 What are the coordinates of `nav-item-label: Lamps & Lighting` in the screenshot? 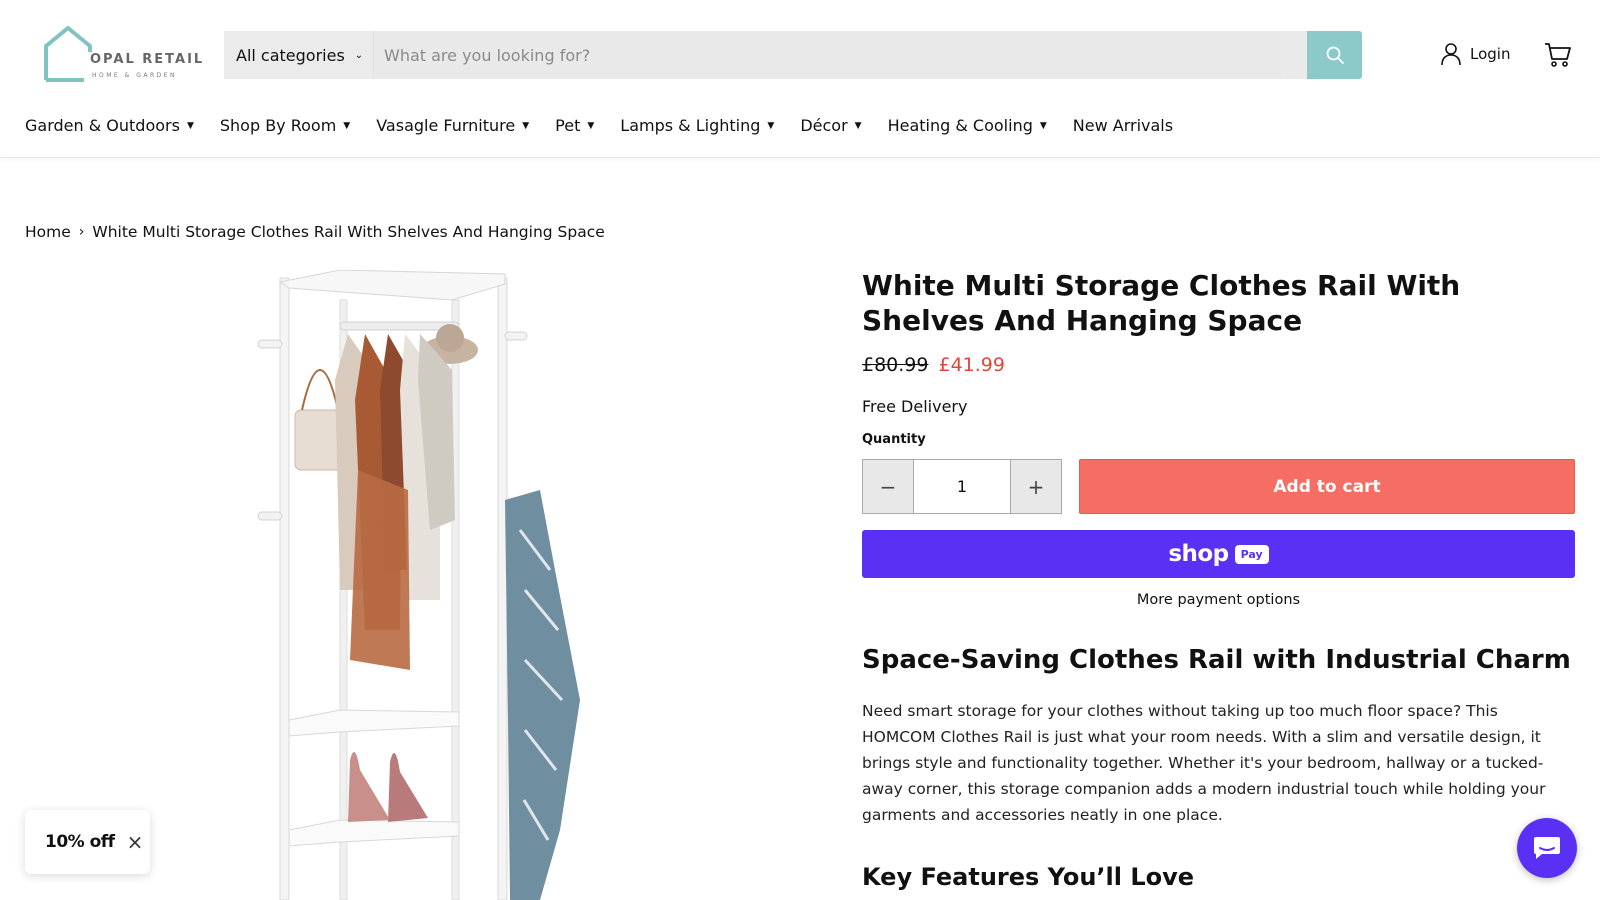 It's located at (690, 125).